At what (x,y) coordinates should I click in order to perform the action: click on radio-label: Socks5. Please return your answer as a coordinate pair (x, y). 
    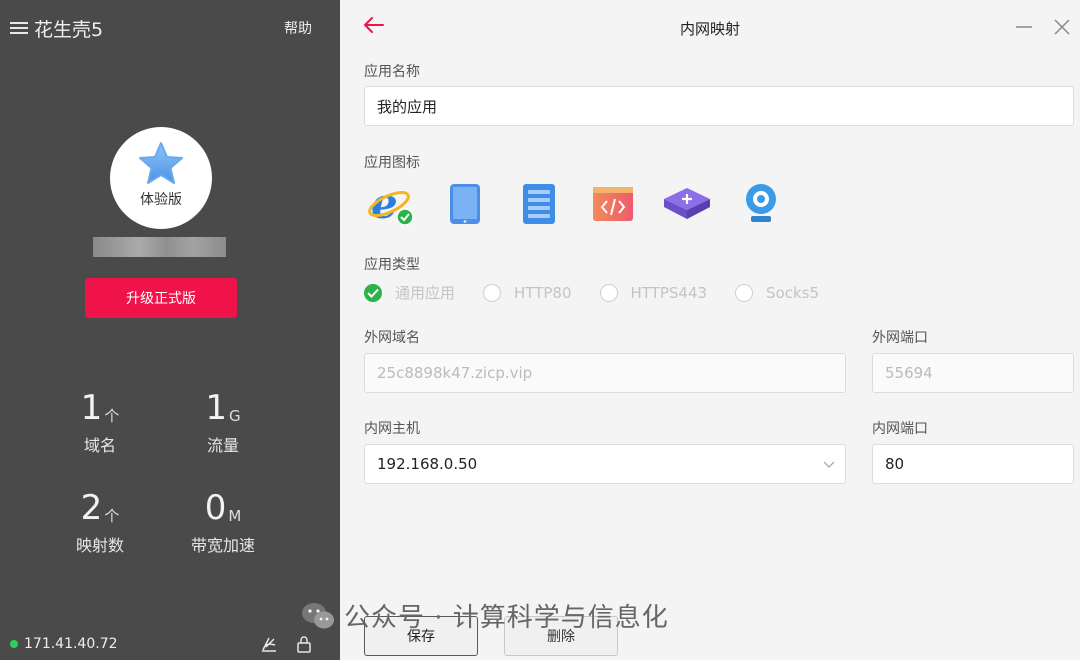
    Looking at the image, I should click on (793, 292).